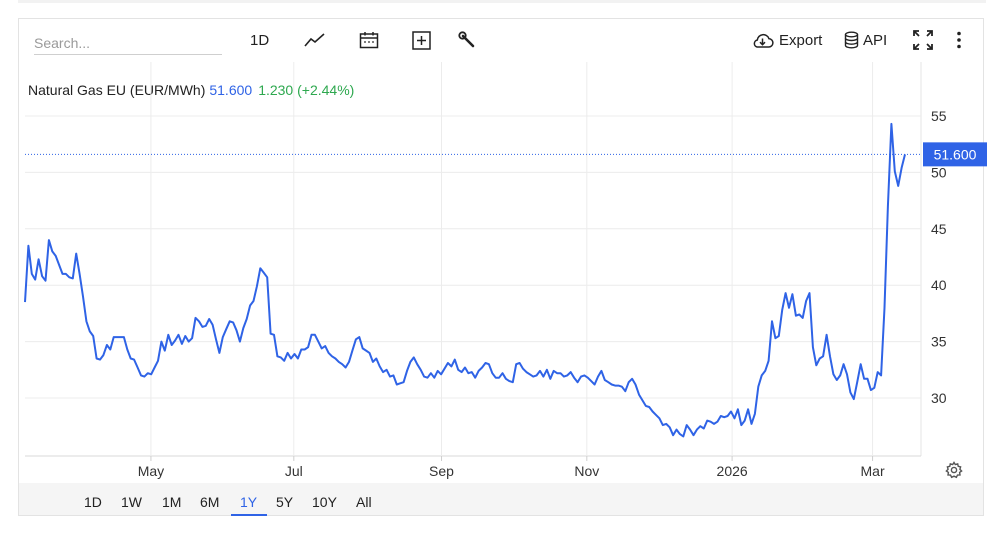 This screenshot has height=541, width=1005. I want to click on x-tick-label: Jul, so click(294, 471).